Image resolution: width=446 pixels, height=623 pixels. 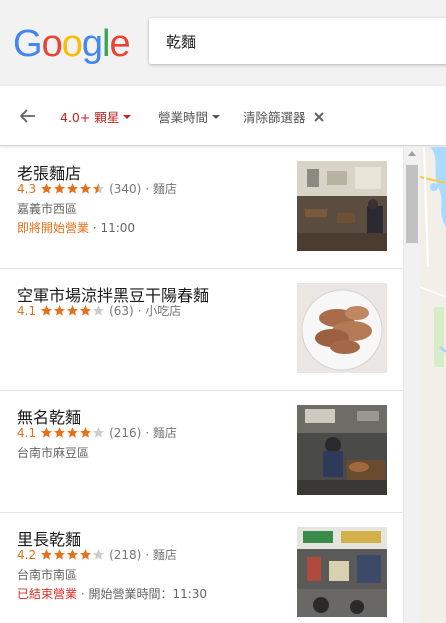 I want to click on star-half-icon, so click(x=99, y=188).